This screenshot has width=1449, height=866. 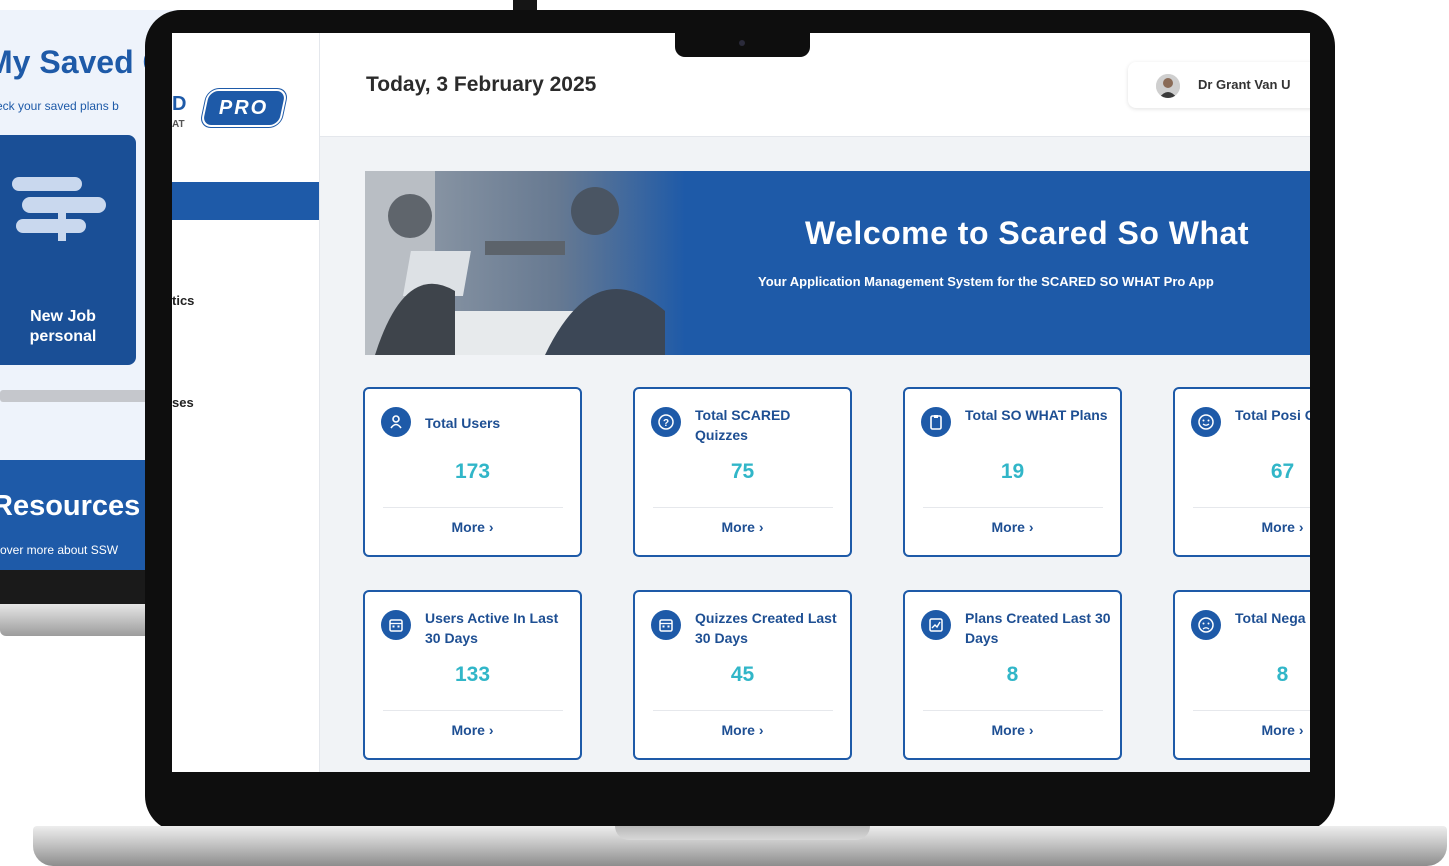 What do you see at coordinates (1206, 422) in the screenshot?
I see `smile-icon` at bounding box center [1206, 422].